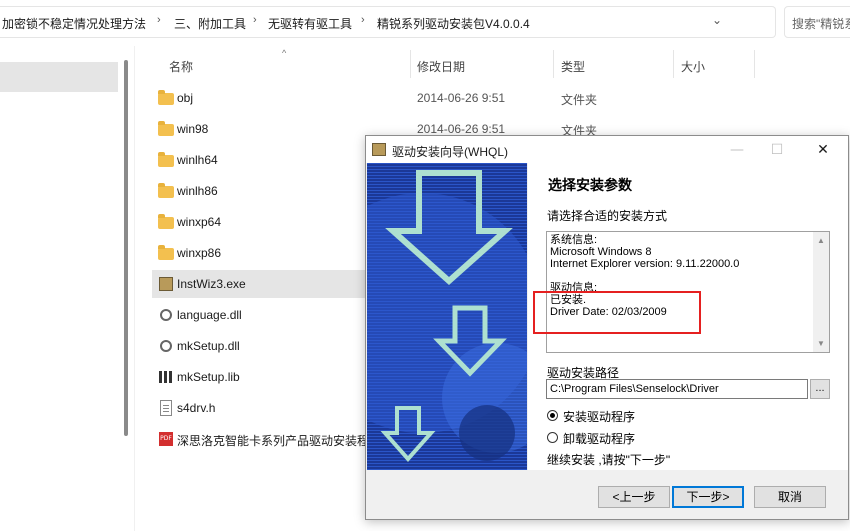 This screenshot has width=850, height=531. What do you see at coordinates (634, 497) in the screenshot?
I see `back-button: <上一步` at bounding box center [634, 497].